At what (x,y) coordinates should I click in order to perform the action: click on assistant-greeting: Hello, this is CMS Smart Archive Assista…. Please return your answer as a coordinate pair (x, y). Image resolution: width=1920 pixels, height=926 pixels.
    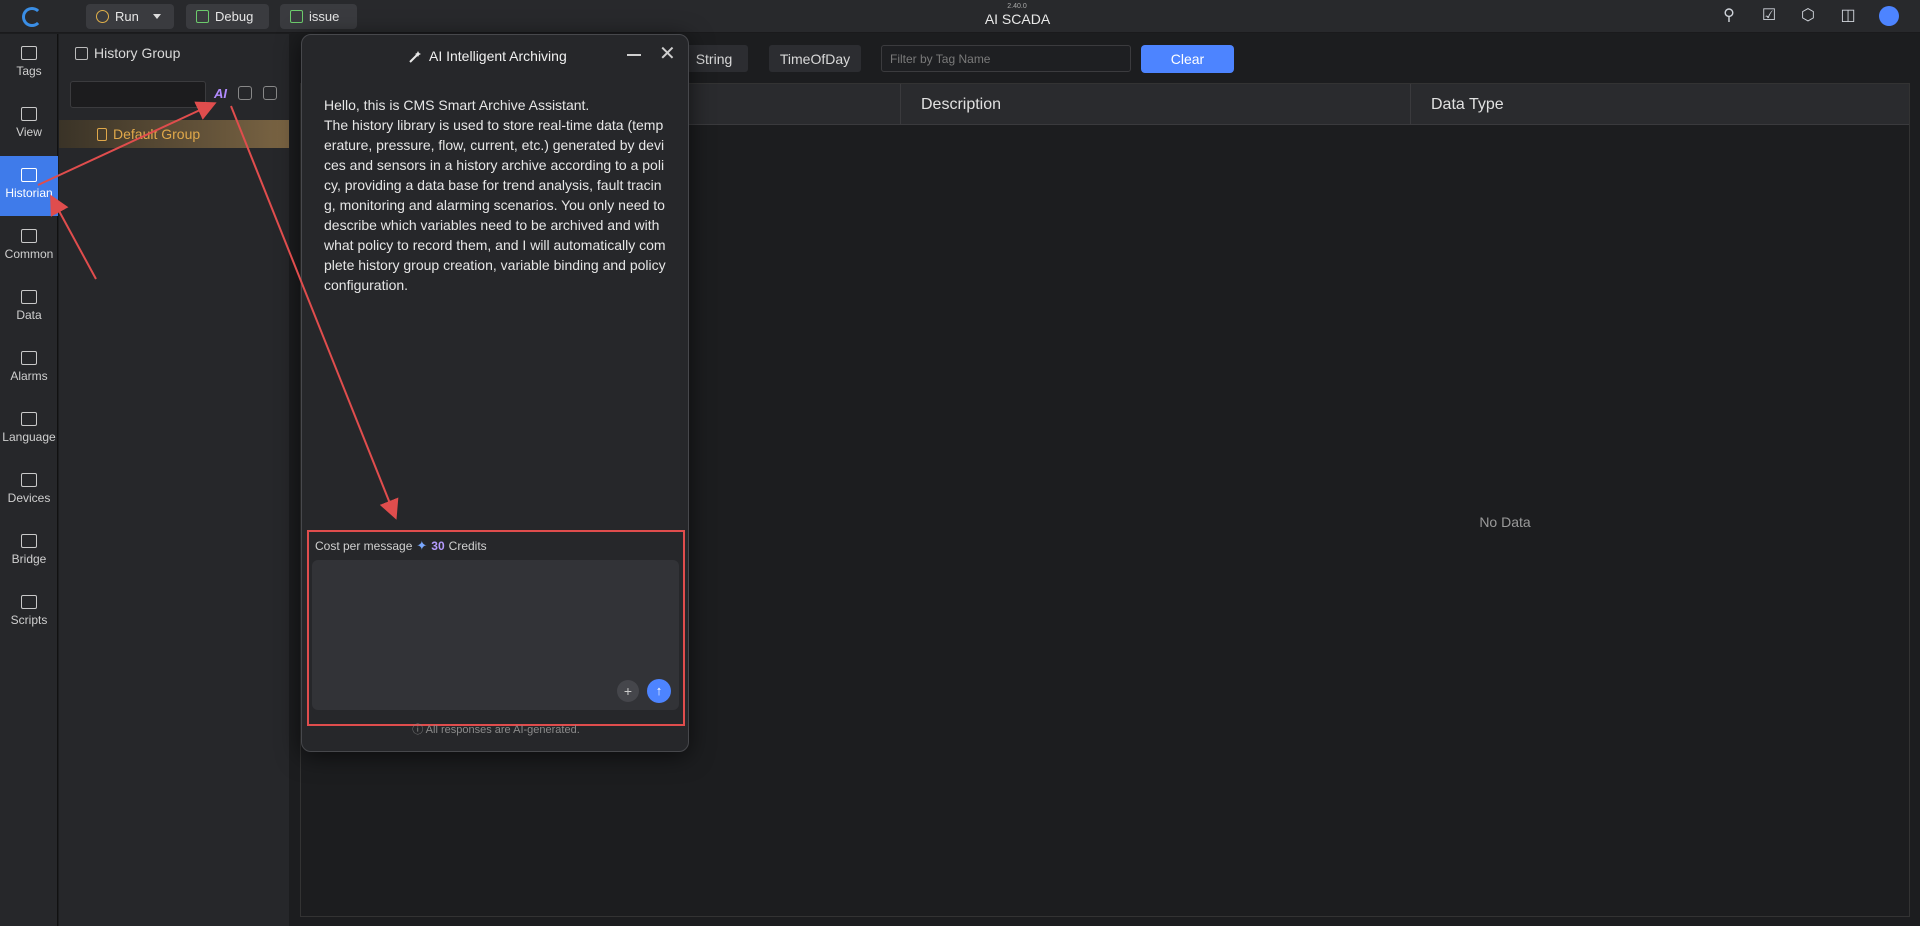
    Looking at the image, I should click on (496, 195).